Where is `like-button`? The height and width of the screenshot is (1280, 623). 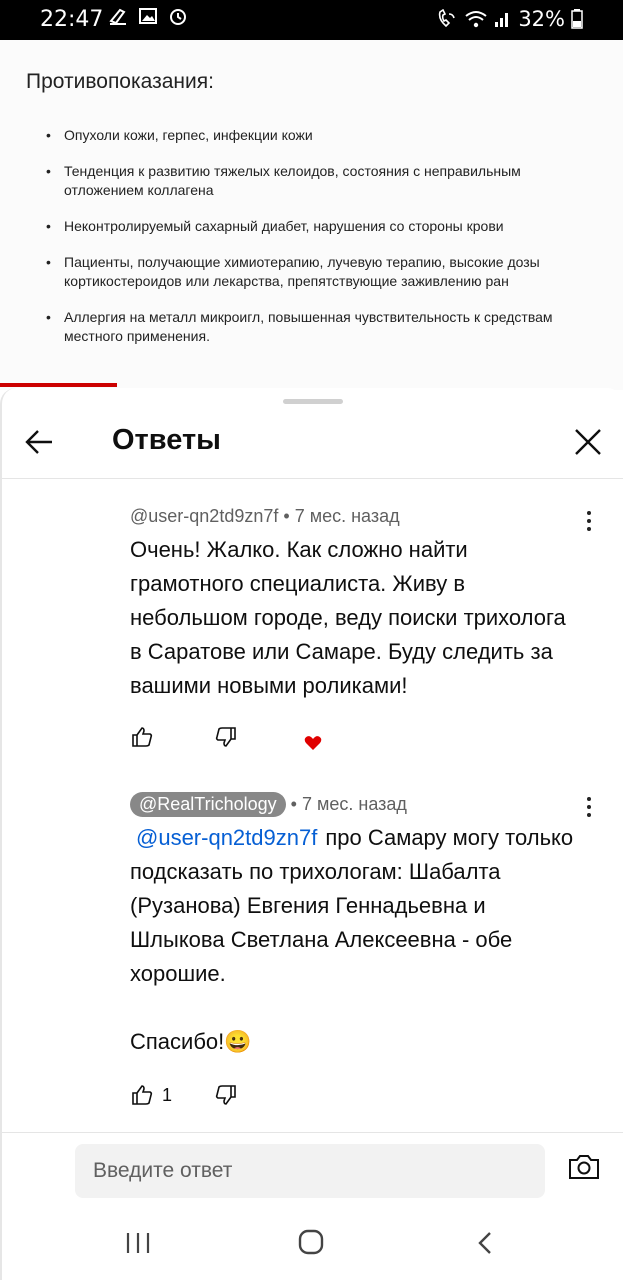
like-button is located at coordinates (142, 737).